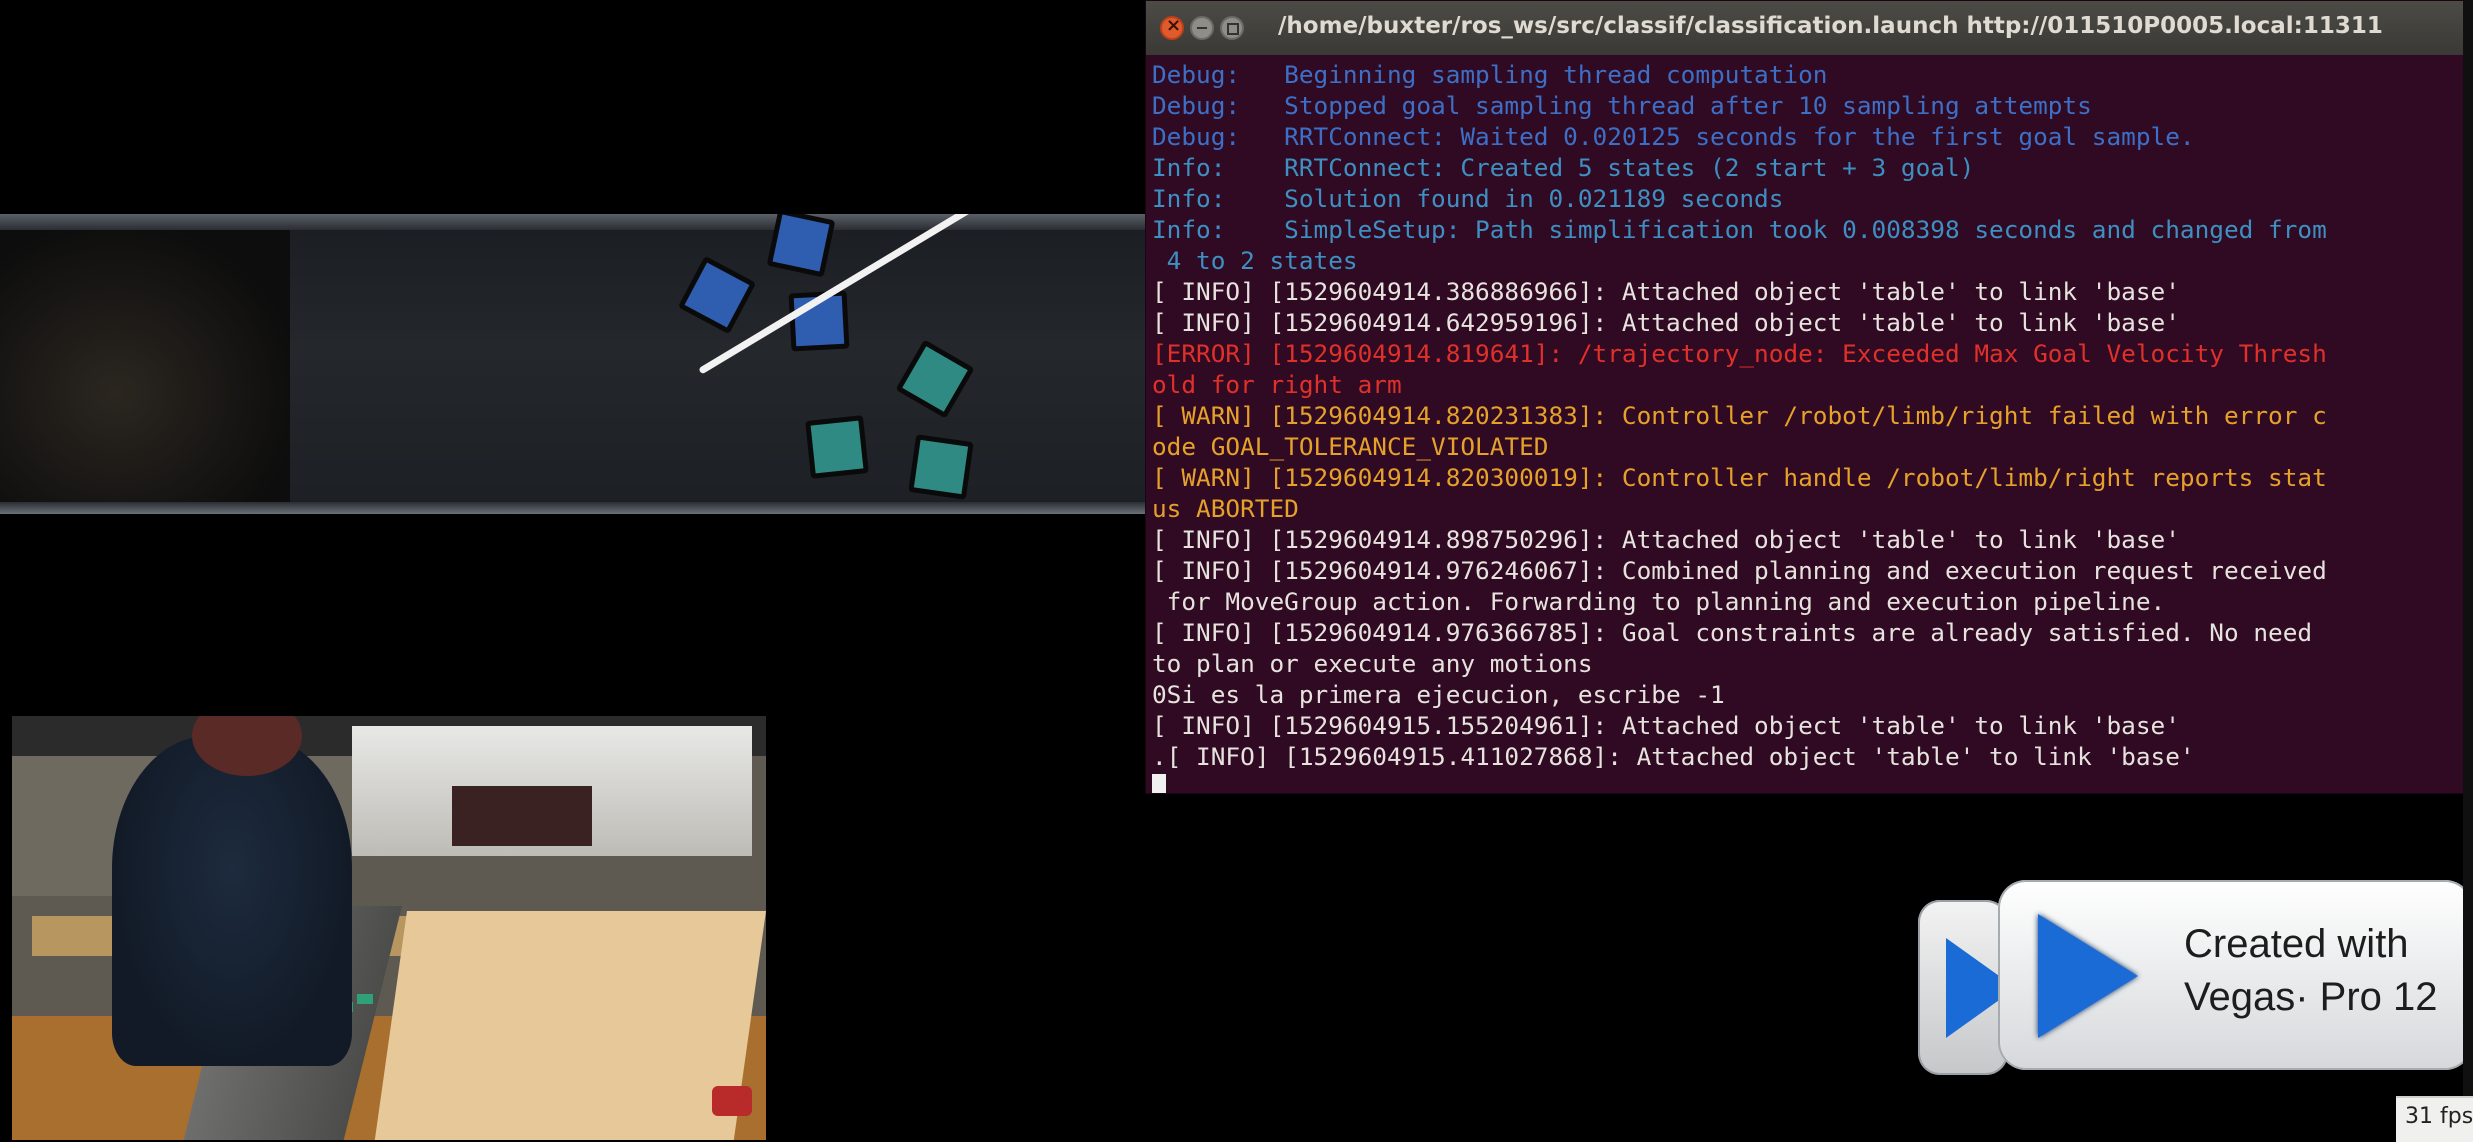  What do you see at coordinates (573, 364) in the screenshot?
I see `overhead-camera-feed` at bounding box center [573, 364].